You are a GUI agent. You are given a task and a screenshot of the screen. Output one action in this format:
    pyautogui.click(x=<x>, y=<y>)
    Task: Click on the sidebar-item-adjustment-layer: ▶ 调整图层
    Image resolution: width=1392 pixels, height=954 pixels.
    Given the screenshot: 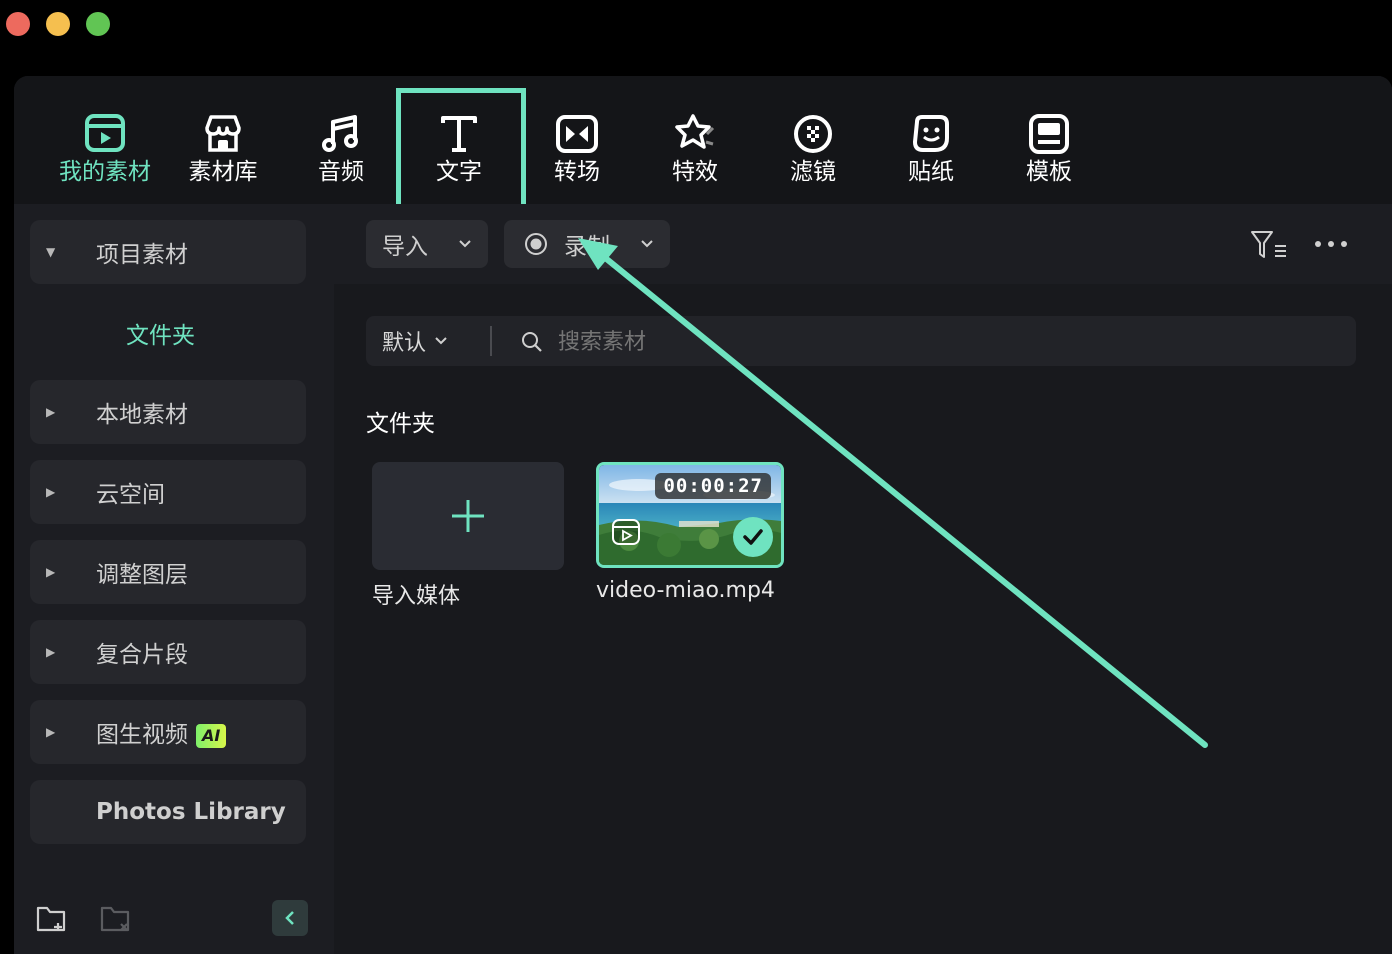 What is the action you would take?
    pyautogui.click(x=168, y=572)
    